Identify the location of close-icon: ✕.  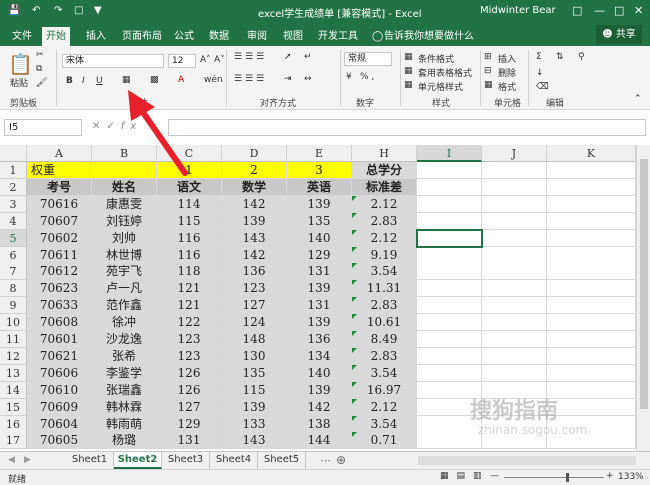
(638, 10).